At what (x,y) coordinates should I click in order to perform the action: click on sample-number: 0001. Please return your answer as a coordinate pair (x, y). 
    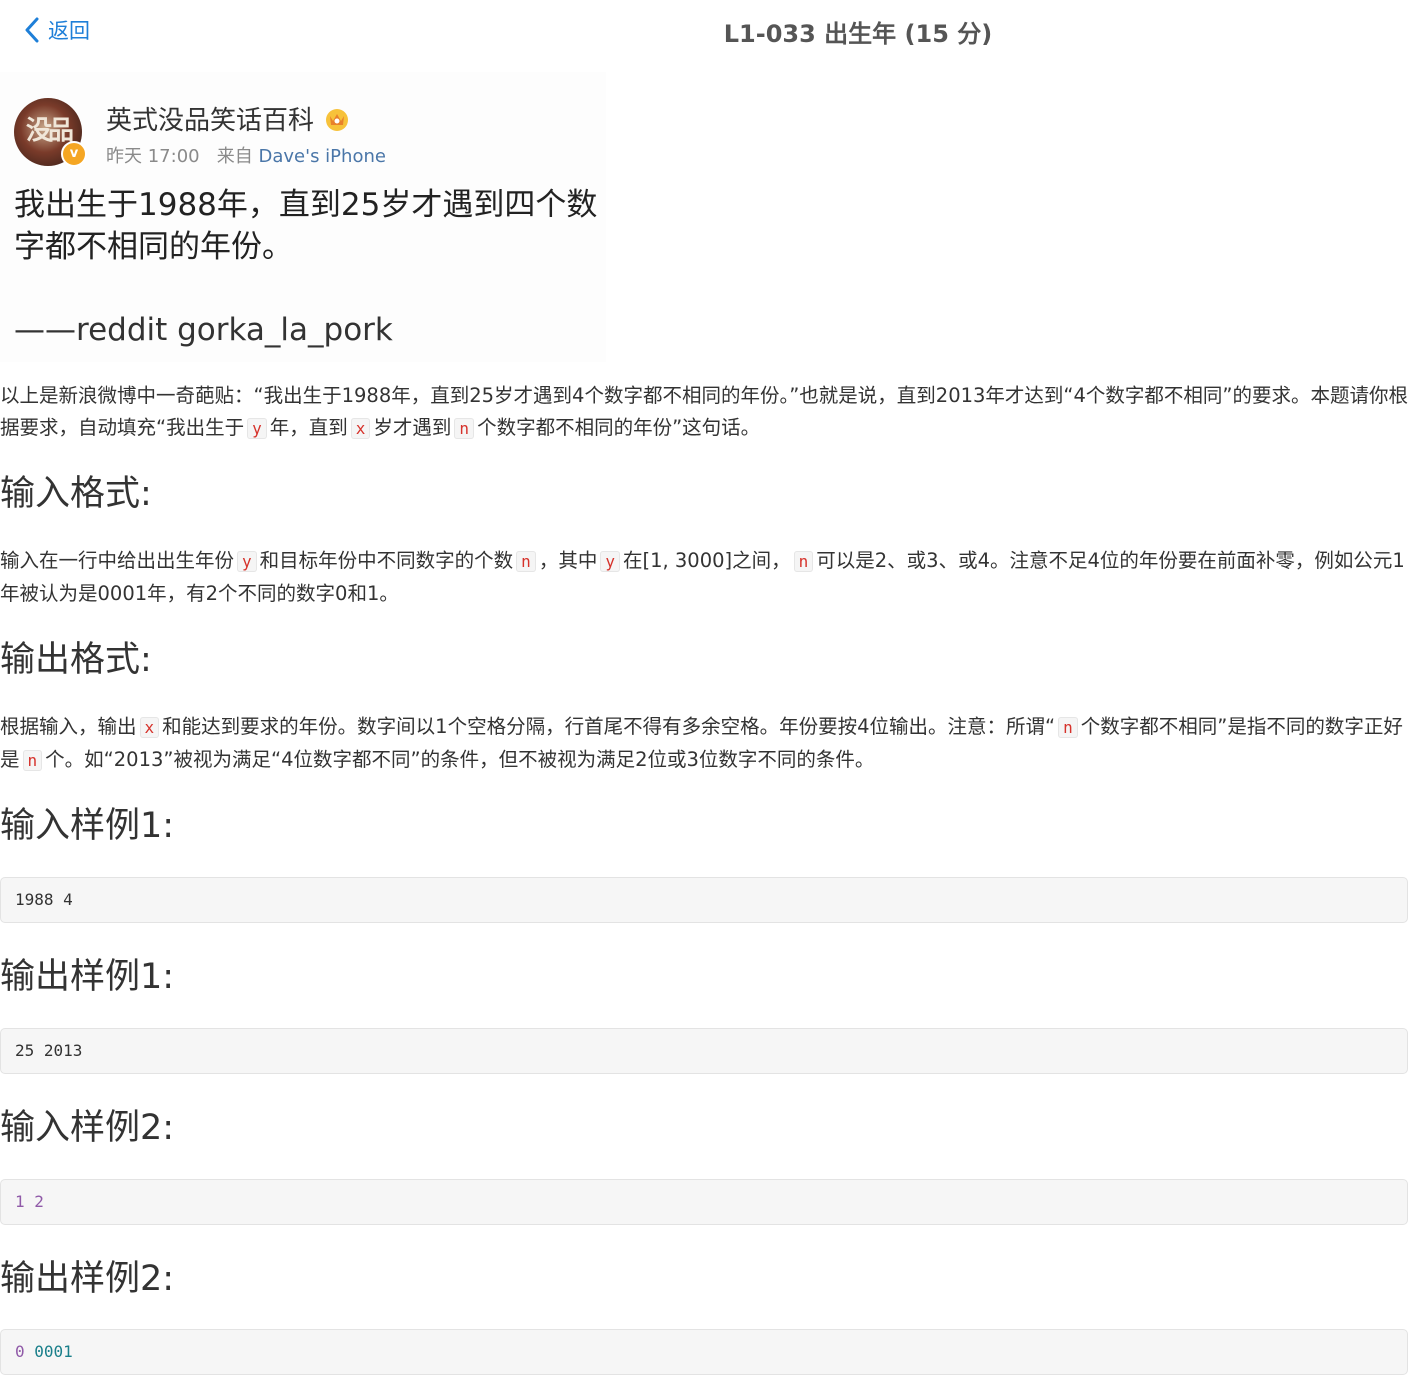
    Looking at the image, I should click on (53, 1351).